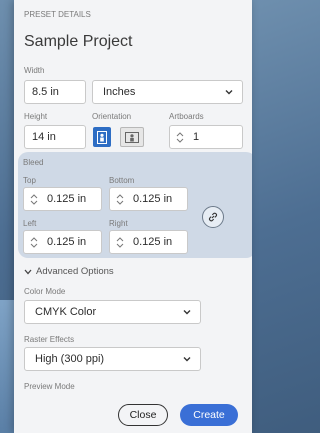 Image resolution: width=320 pixels, height=433 pixels. I want to click on person-landscape-icon, so click(132, 137).